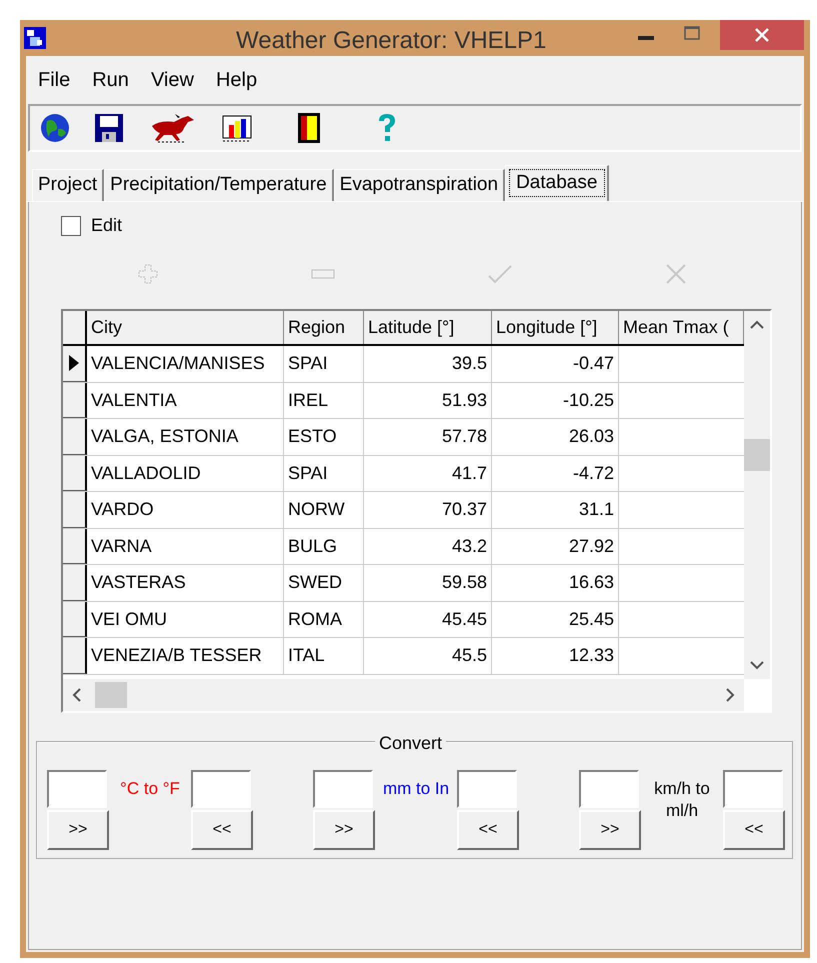 This screenshot has height=963, width=817. I want to click on scroll-down-icon, so click(757, 666).